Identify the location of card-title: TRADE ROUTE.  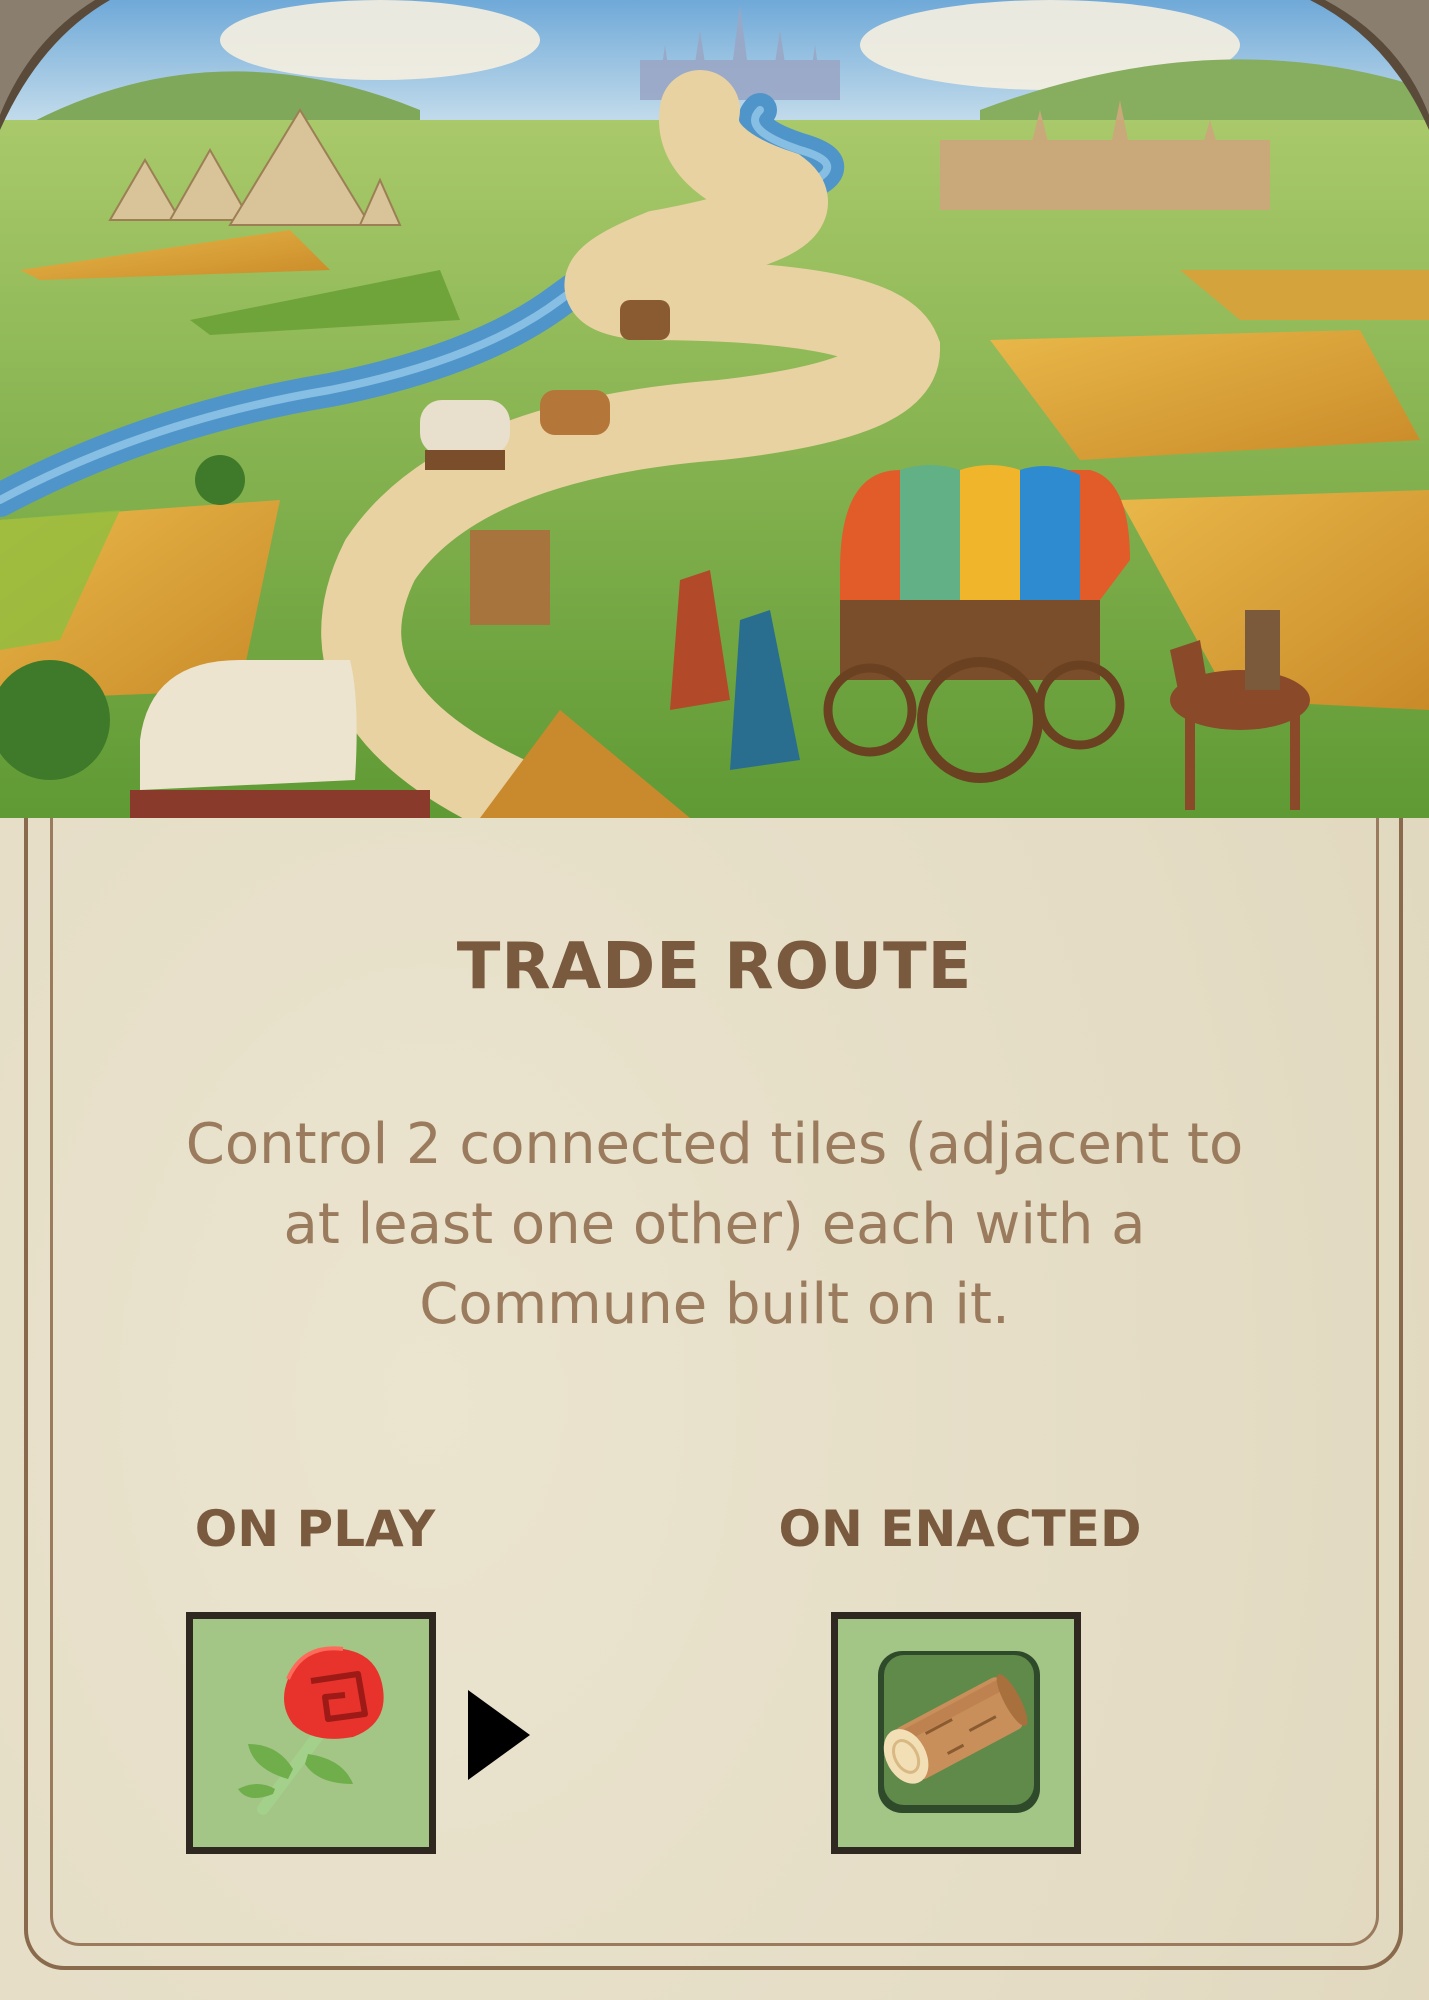
(714, 967).